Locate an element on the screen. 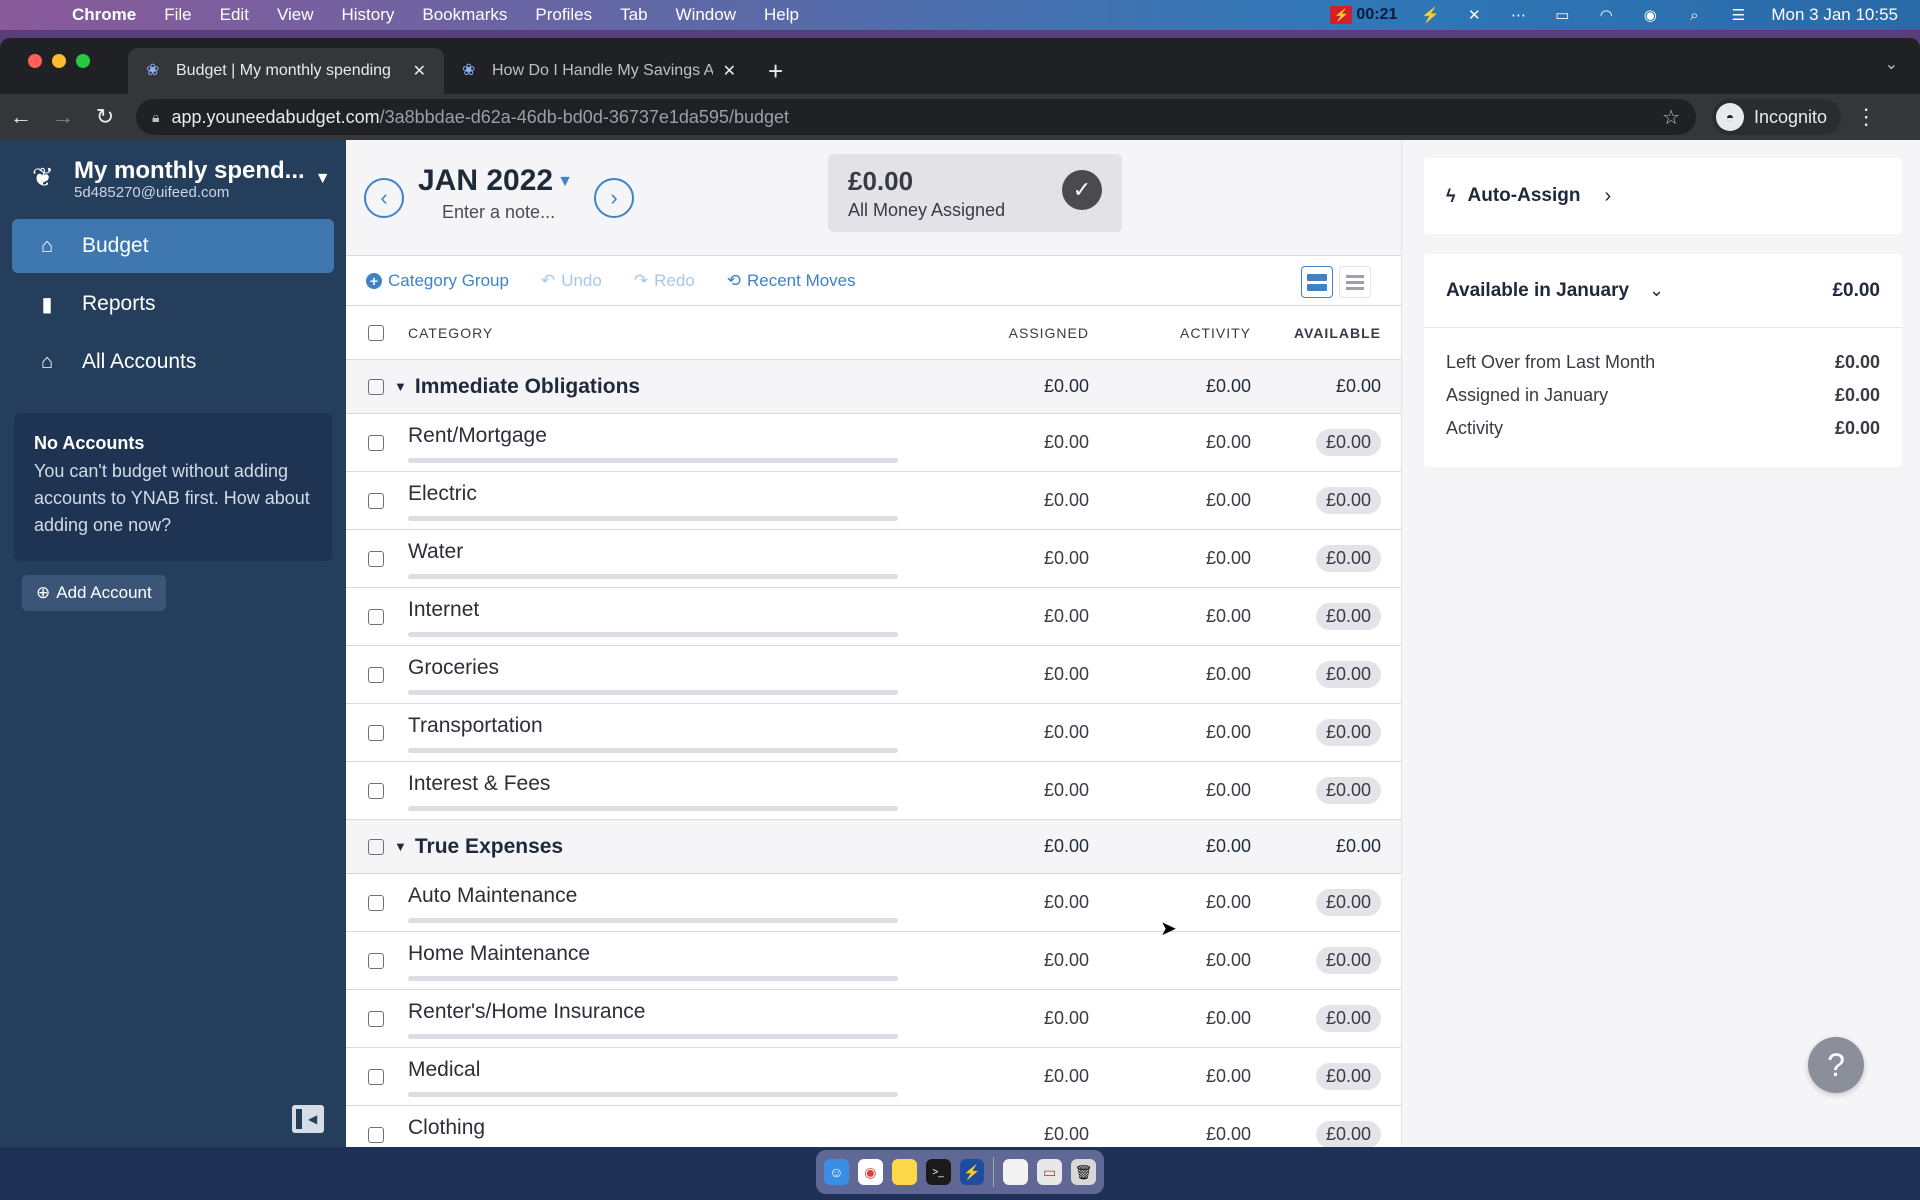 The image size is (1920, 1200). category-row: Renter's/Home Insurance £0.00 £0.00 £0.00 is located at coordinates (873, 1019).